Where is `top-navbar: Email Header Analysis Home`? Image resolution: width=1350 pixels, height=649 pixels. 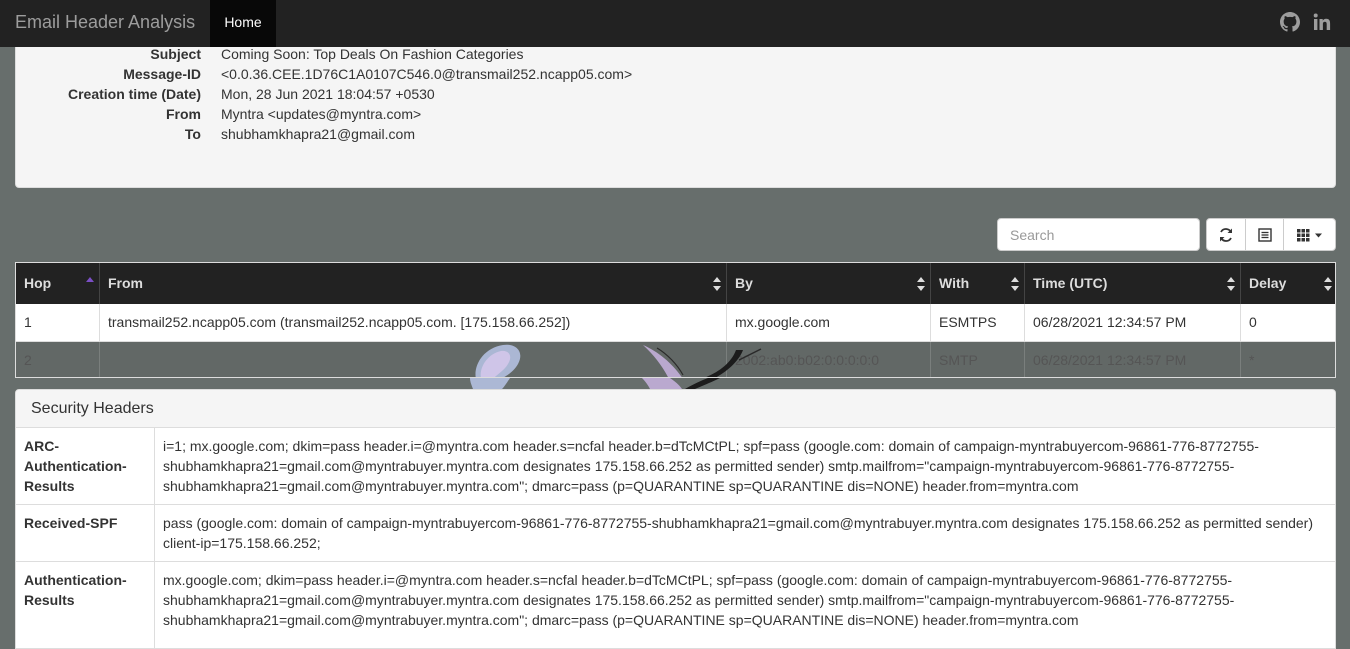 top-navbar: Email Header Analysis Home is located at coordinates (675, 23).